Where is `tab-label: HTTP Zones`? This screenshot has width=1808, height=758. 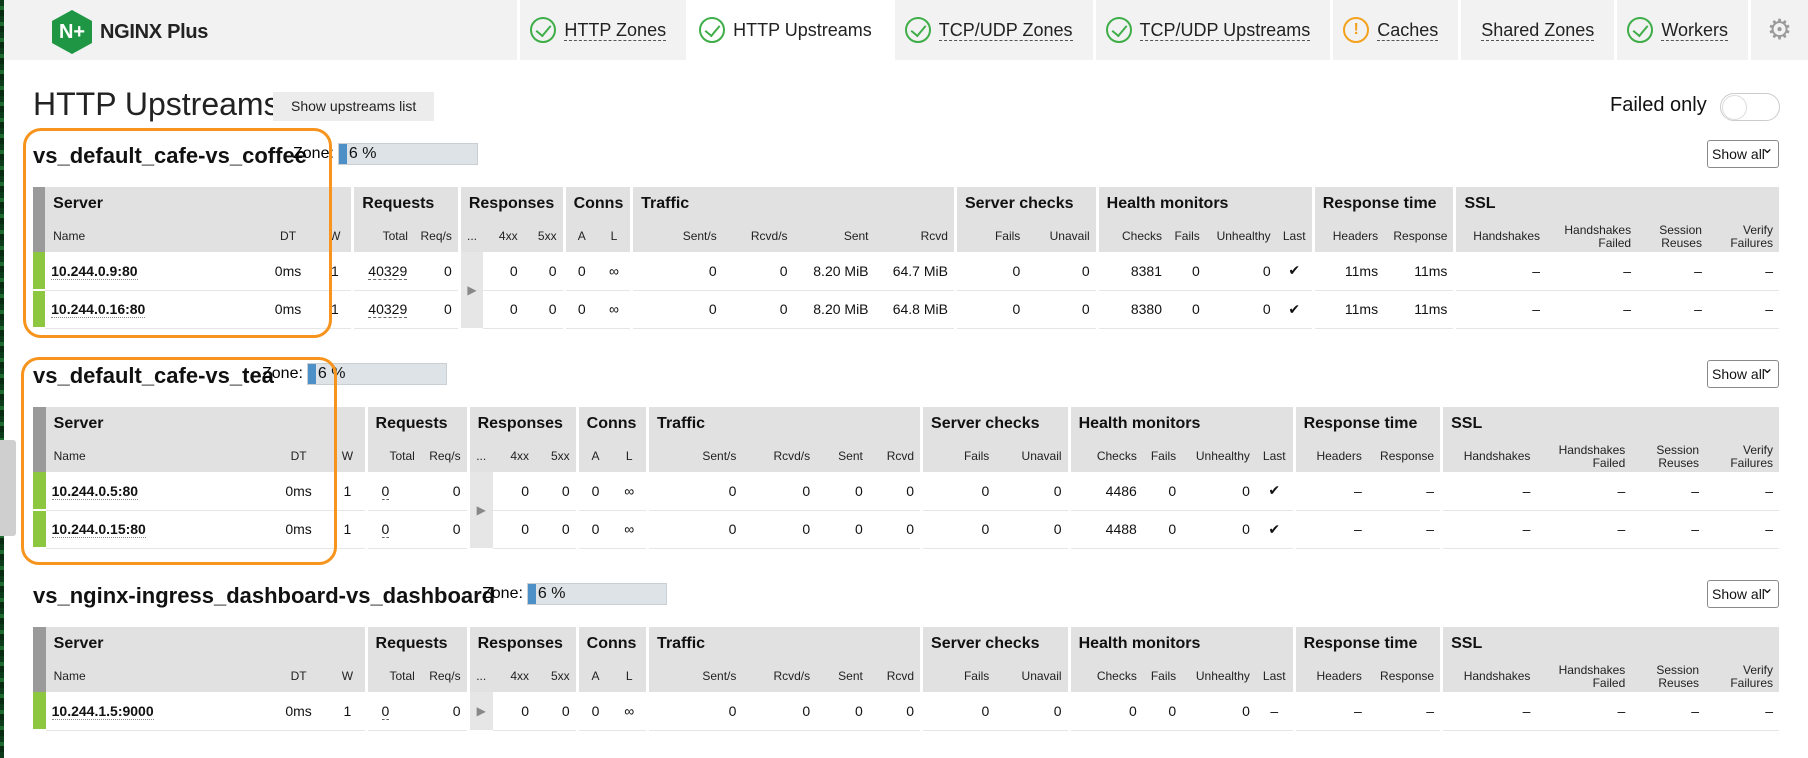 tab-label: HTTP Zones is located at coordinates (615, 30).